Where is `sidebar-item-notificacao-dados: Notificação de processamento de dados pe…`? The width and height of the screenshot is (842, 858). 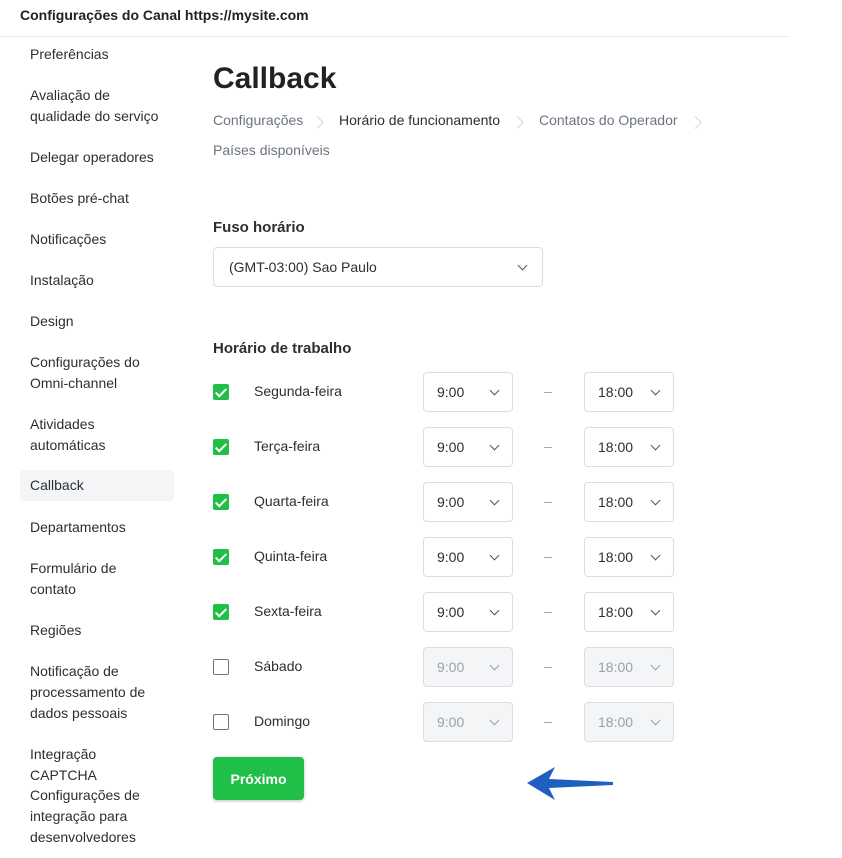
sidebar-item-notificacao-dados: Notificação de processamento de dados pe… is located at coordinates (97, 692).